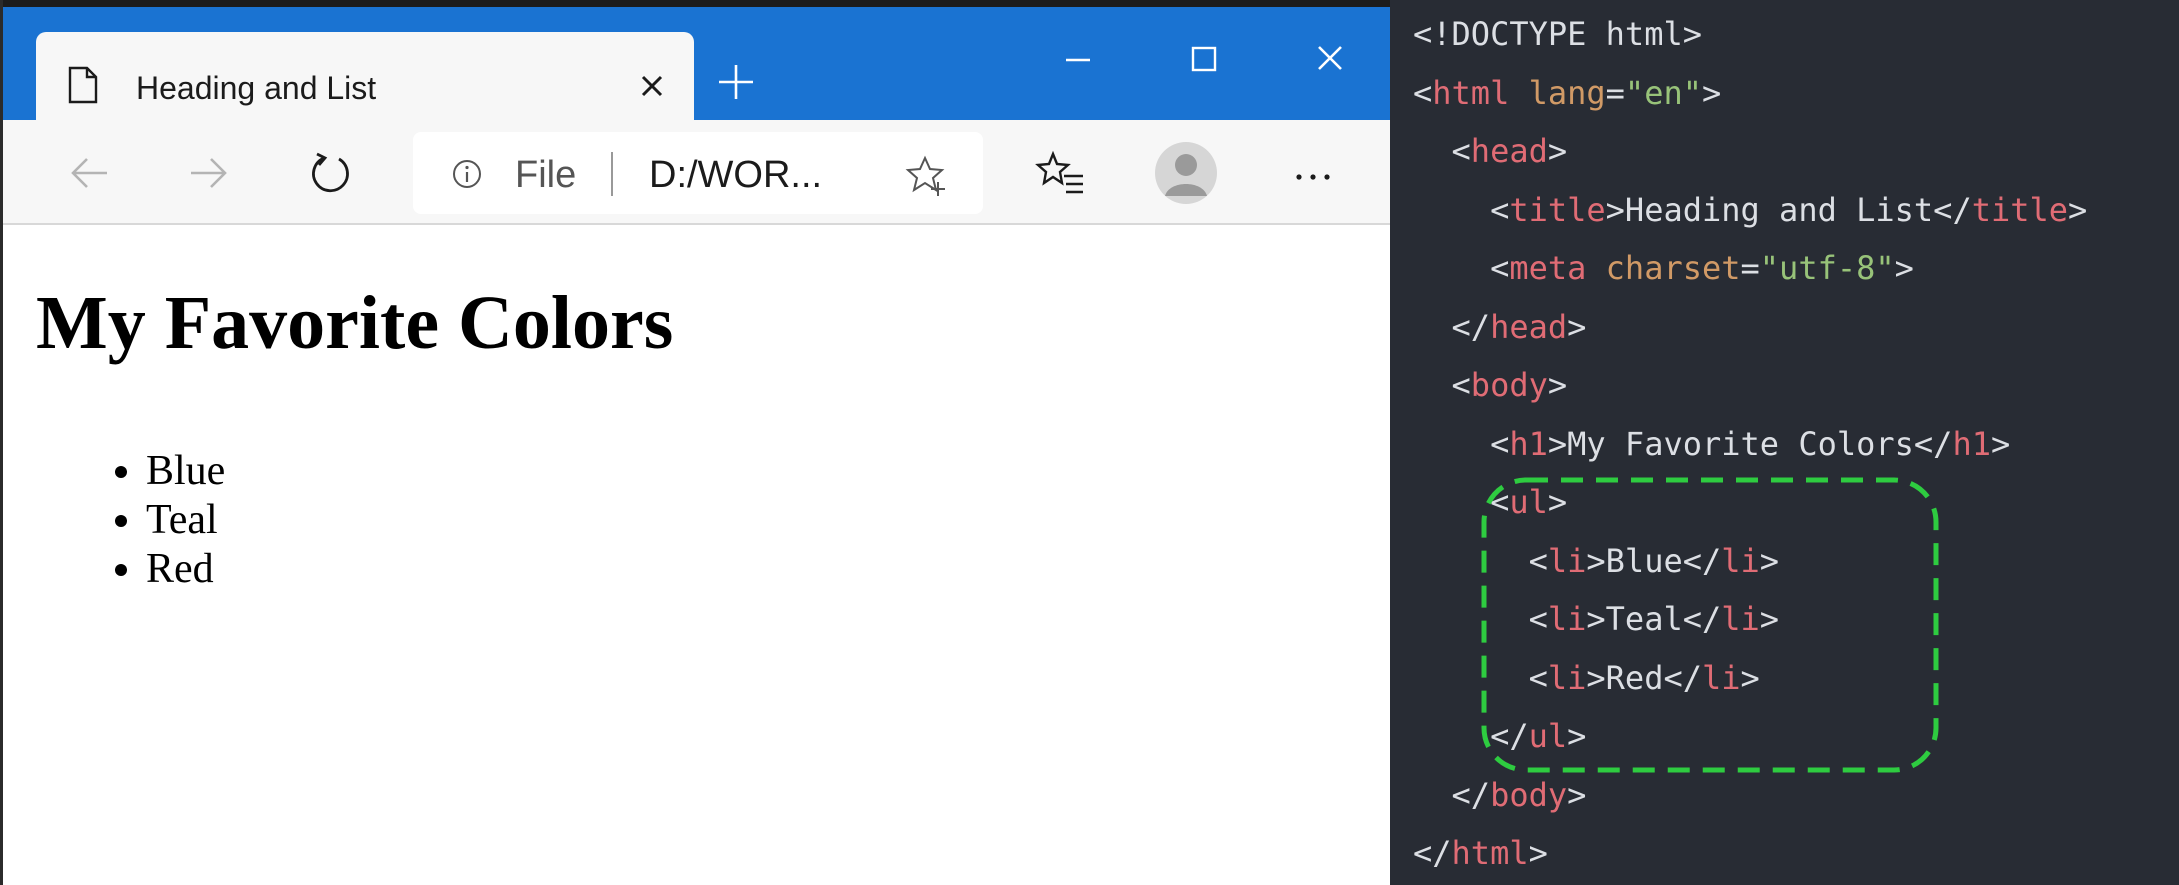 The image size is (2179, 885). I want to click on code-line: </head>, so click(1500, 327).